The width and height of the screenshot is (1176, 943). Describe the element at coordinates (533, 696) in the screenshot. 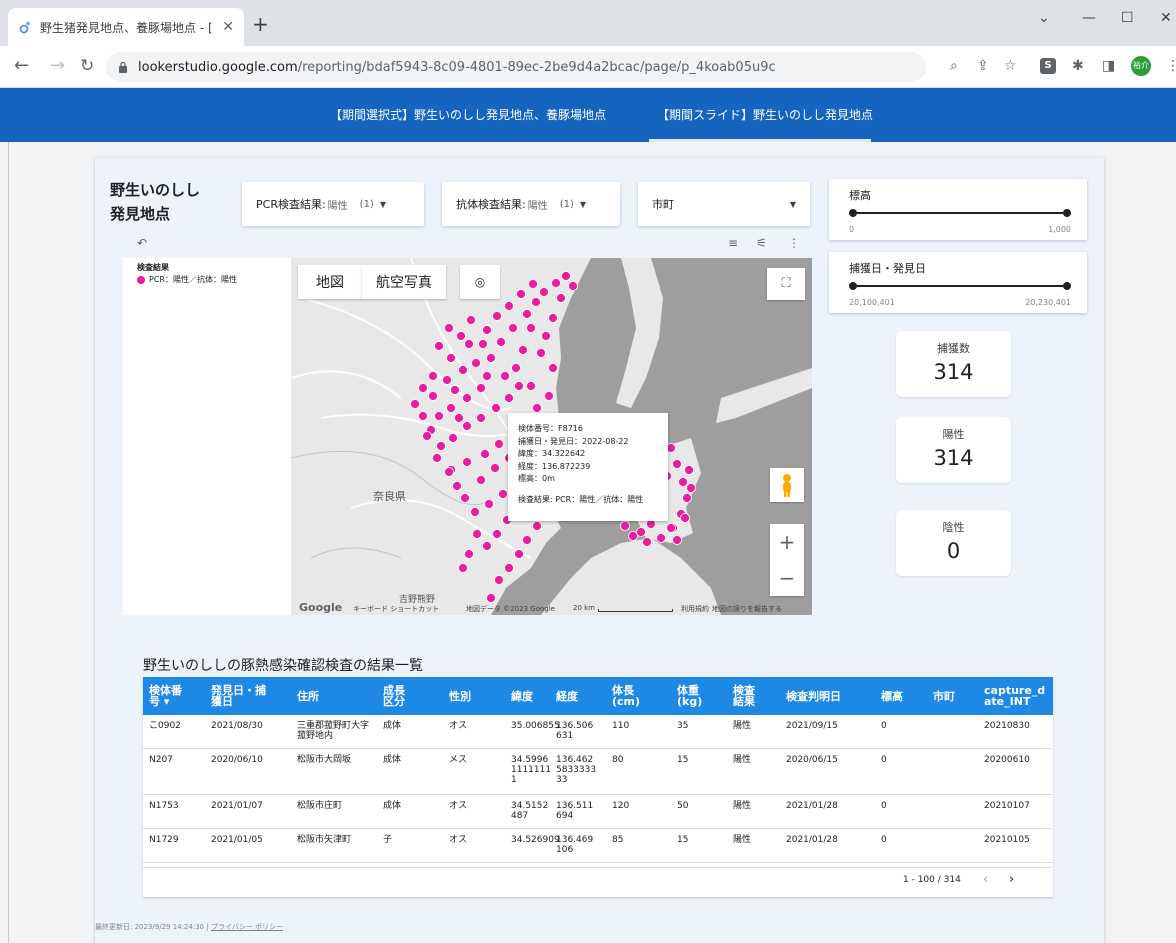

I see `column-header: 緯度` at that location.